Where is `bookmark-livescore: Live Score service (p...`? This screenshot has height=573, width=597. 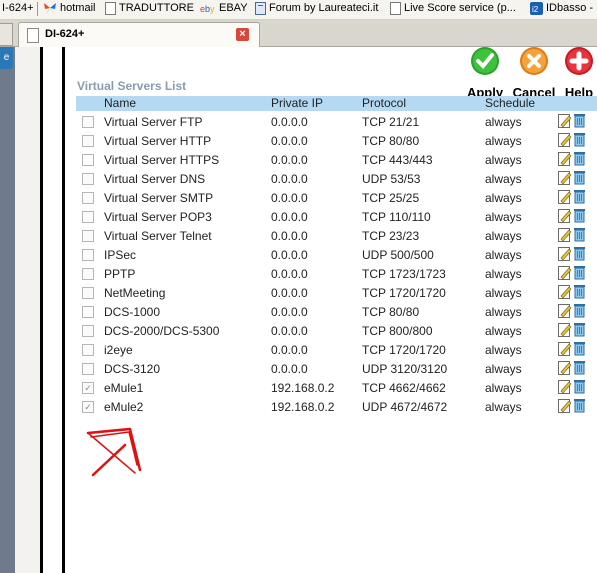
bookmark-livescore: Live Score service (p... is located at coordinates (453, 9).